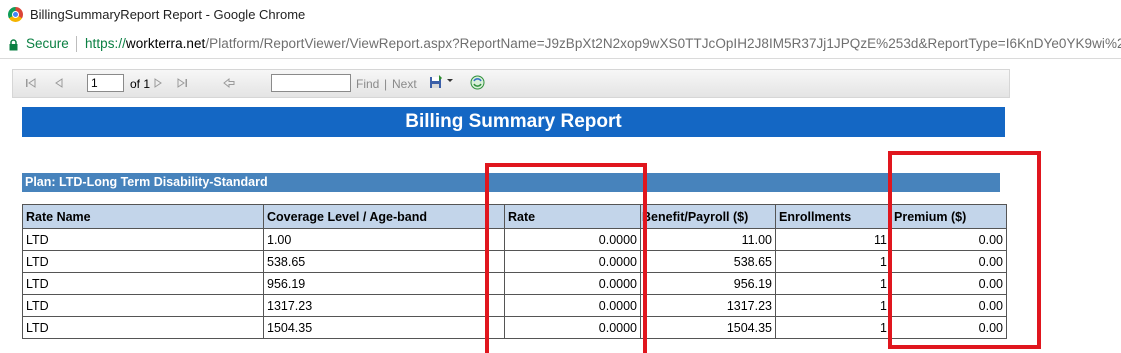  Describe the element at coordinates (833, 239) in the screenshot. I see `cell-enrollments: 11` at that location.